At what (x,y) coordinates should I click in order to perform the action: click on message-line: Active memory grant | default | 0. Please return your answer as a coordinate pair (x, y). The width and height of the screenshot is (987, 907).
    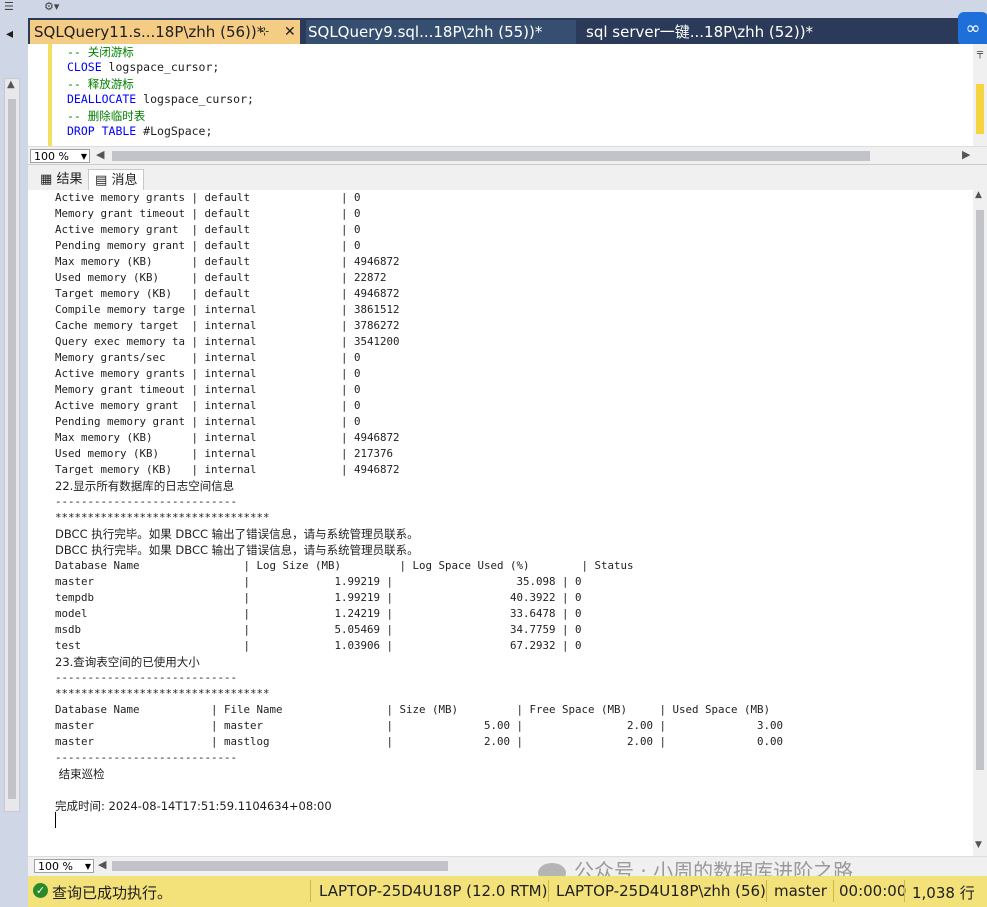
    Looking at the image, I should click on (208, 229).